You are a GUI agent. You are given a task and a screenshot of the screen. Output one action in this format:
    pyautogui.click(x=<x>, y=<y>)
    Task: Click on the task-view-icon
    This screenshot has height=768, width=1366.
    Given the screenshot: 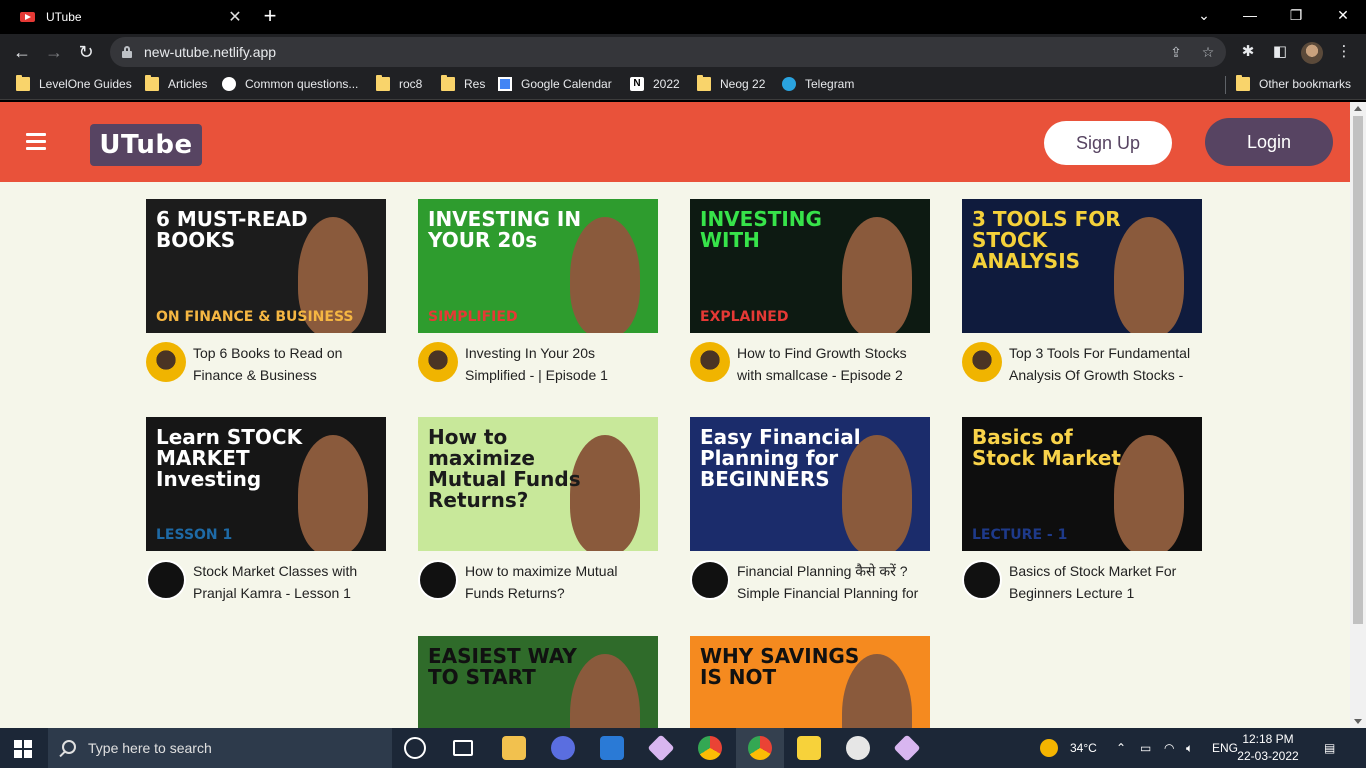 What is the action you would take?
    pyautogui.click(x=463, y=748)
    